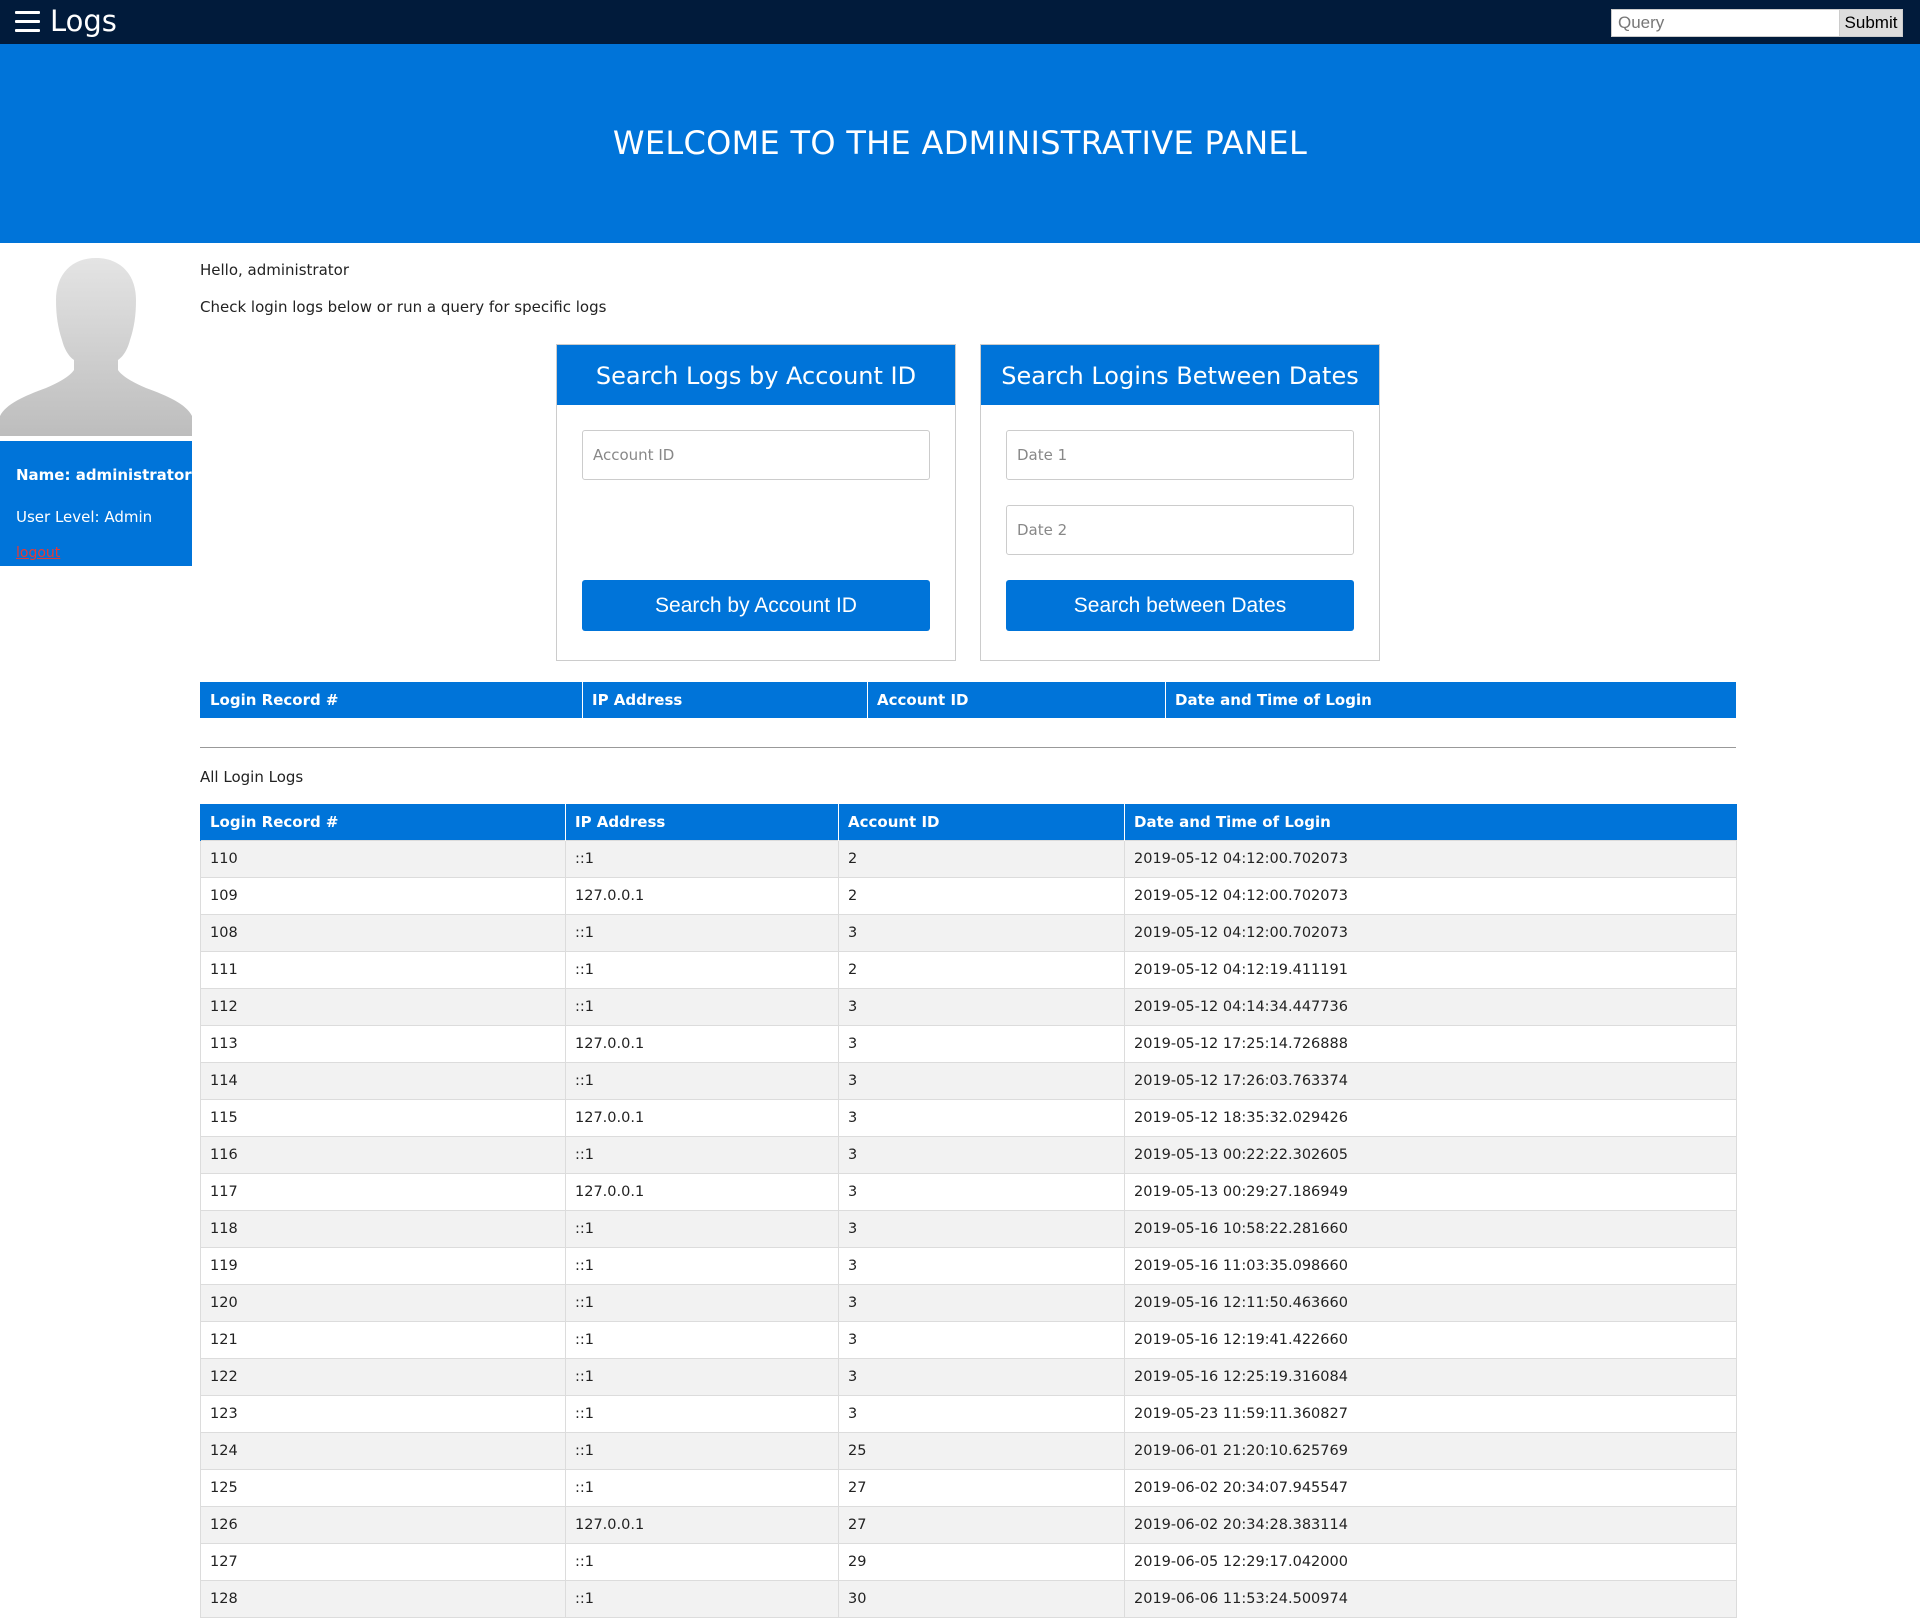  Describe the element at coordinates (1430, 970) in the screenshot. I see `cell-datetime: 2019-05-12 04:12:19.411191` at that location.